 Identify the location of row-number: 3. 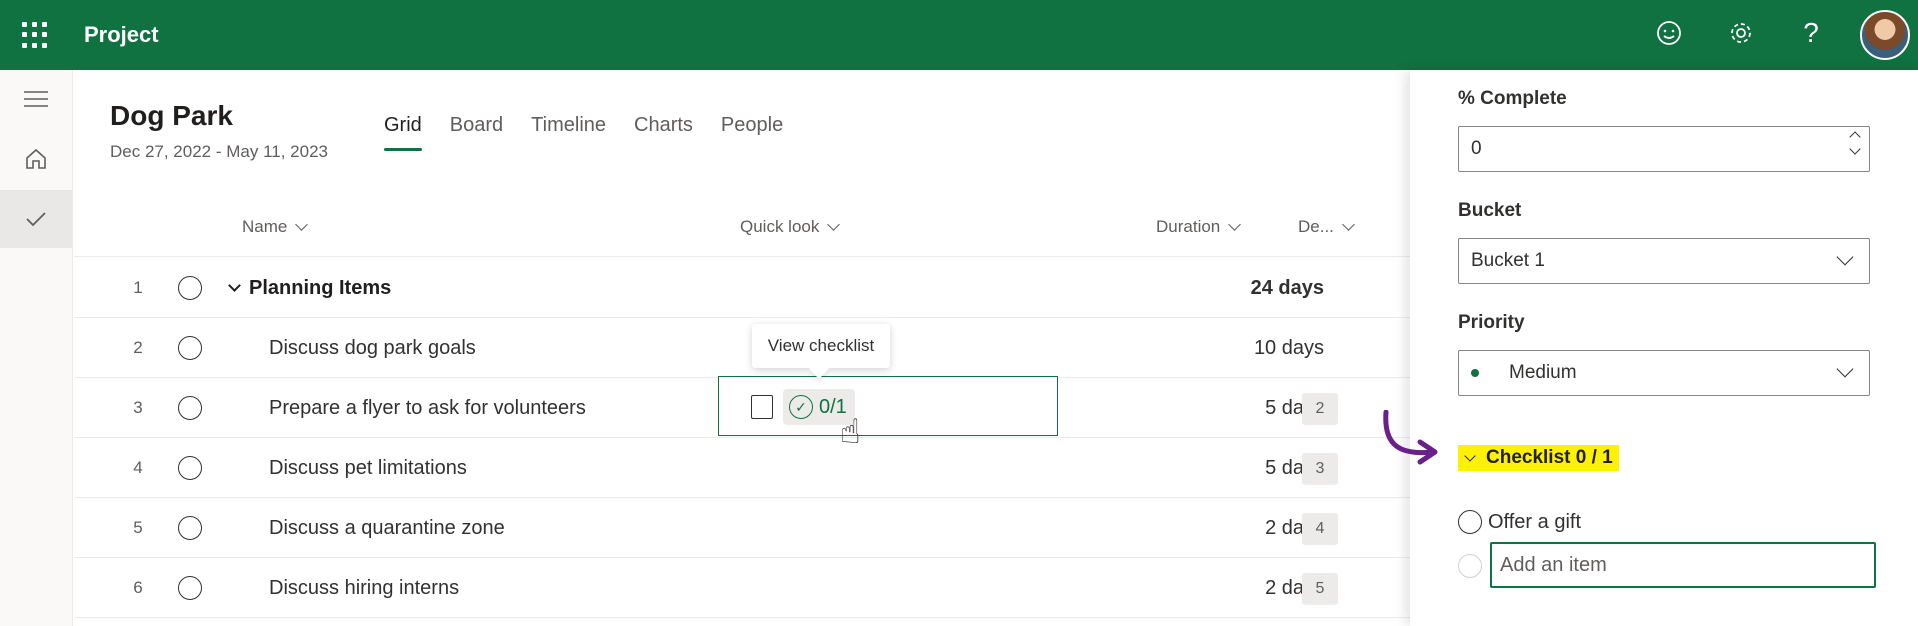
(138, 407).